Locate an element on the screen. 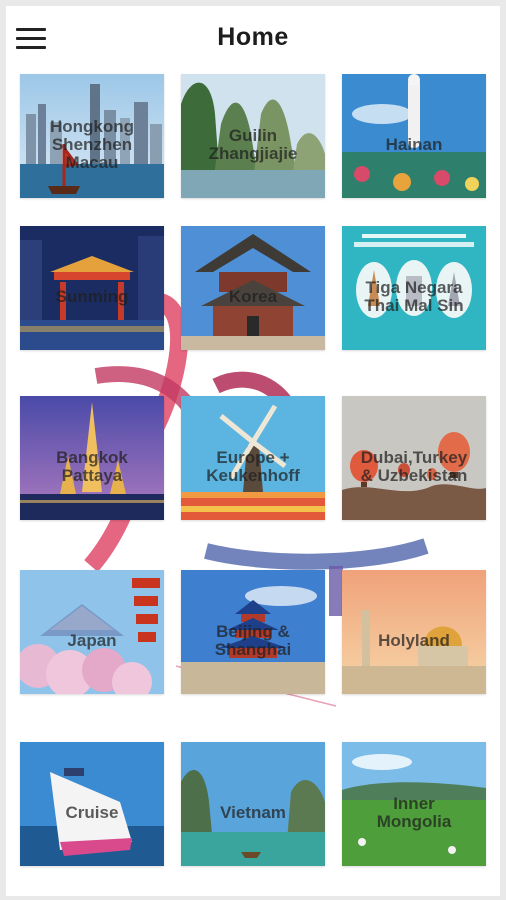 This screenshot has height=900, width=506. destination-tile-holyland: Holyland is located at coordinates (414, 632).